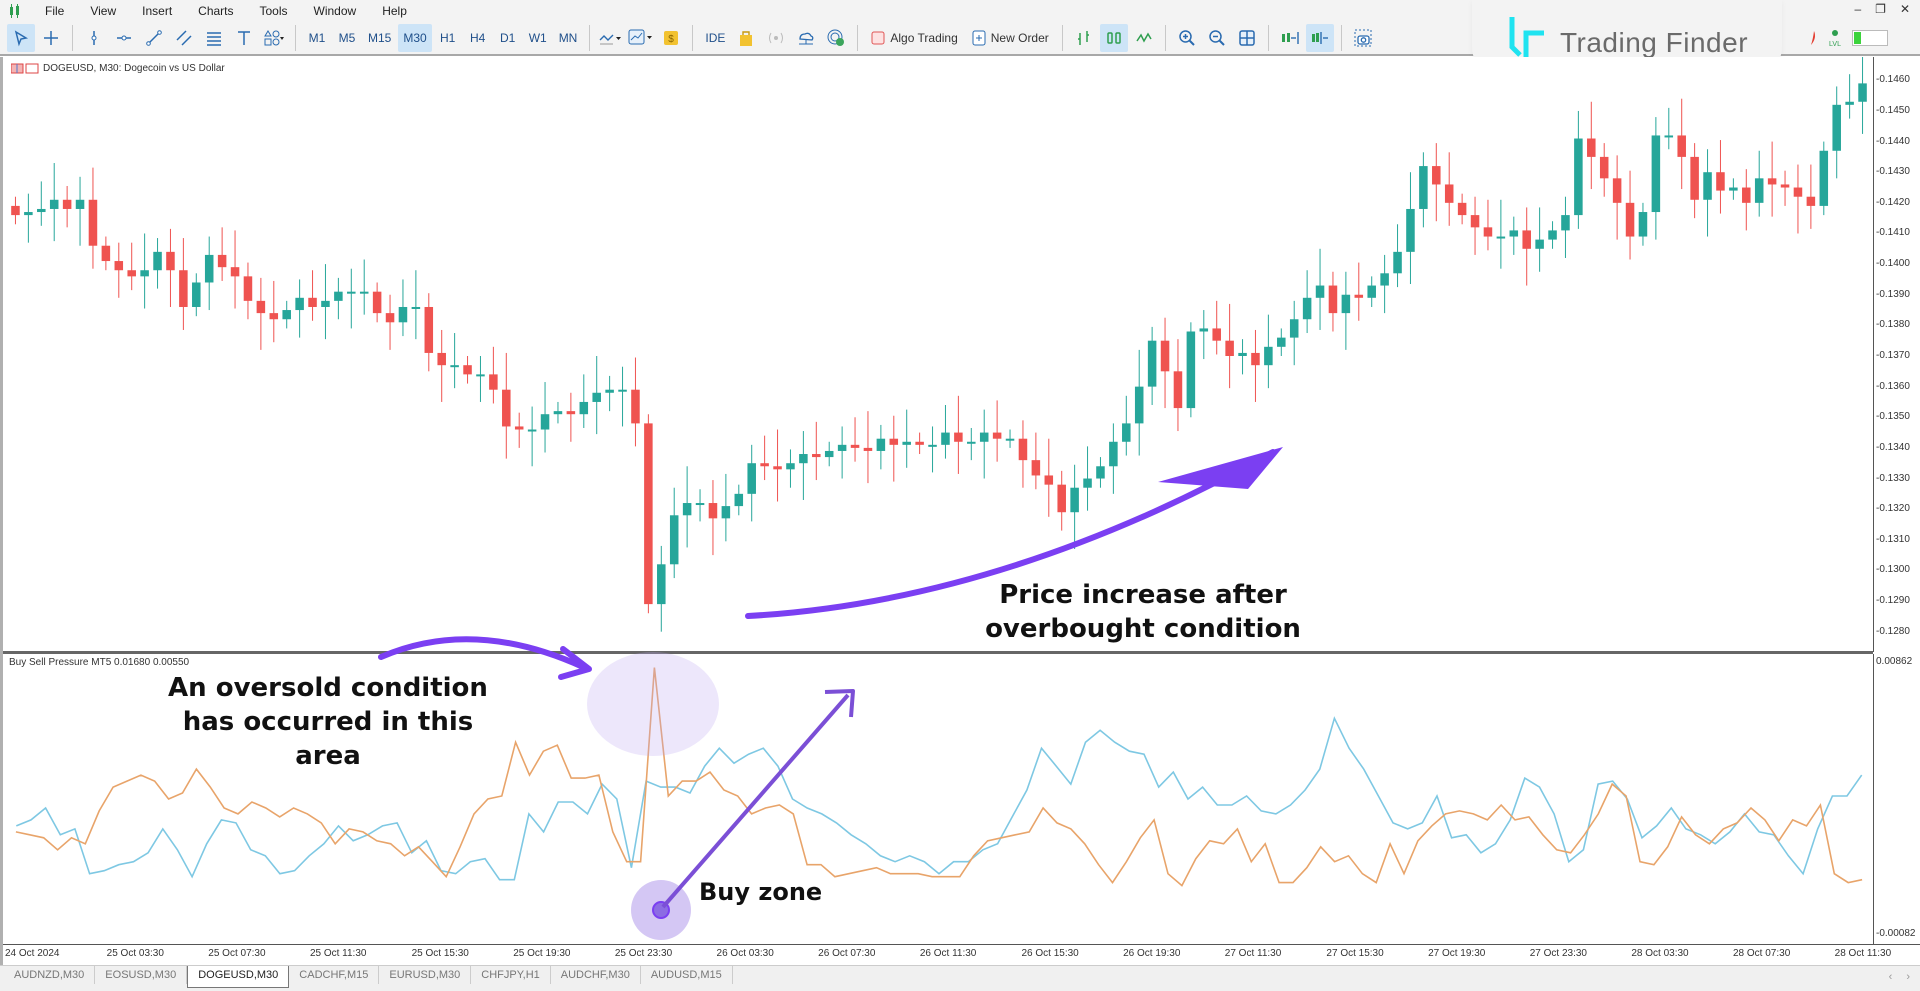 The image size is (1920, 991). What do you see at coordinates (1893, 631) in the screenshot?
I see `price-tick-label: -0.1280` at bounding box center [1893, 631].